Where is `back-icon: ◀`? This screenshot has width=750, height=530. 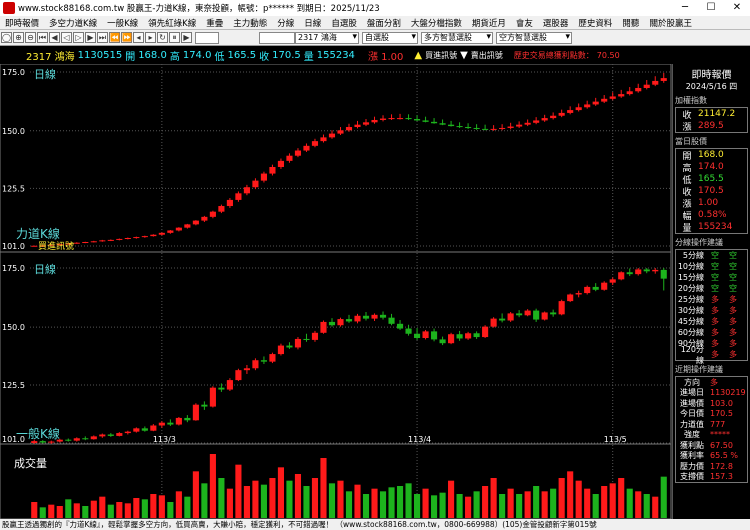 back-icon: ◀ is located at coordinates (54, 37).